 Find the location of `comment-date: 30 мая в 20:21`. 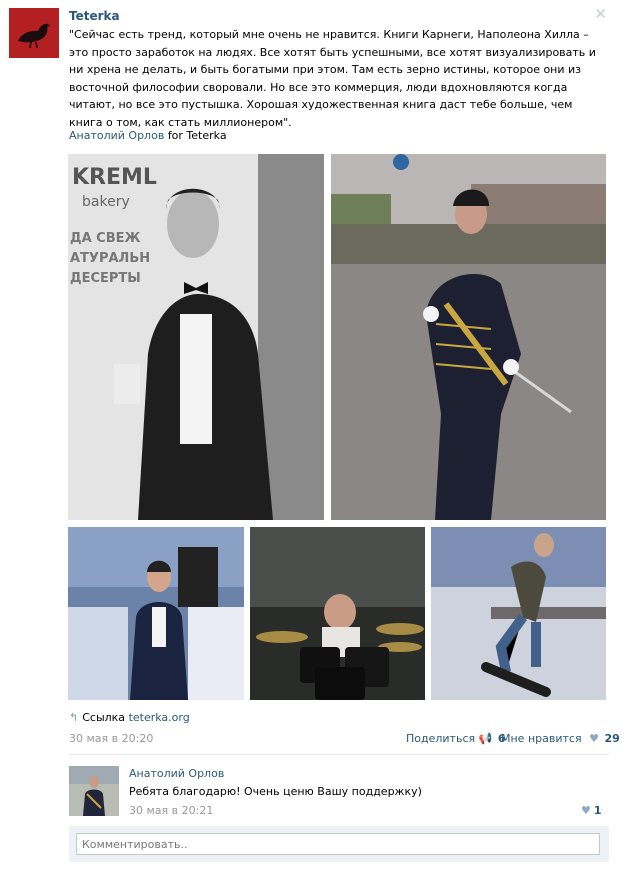

comment-date: 30 мая в 20:21 is located at coordinates (171, 810).